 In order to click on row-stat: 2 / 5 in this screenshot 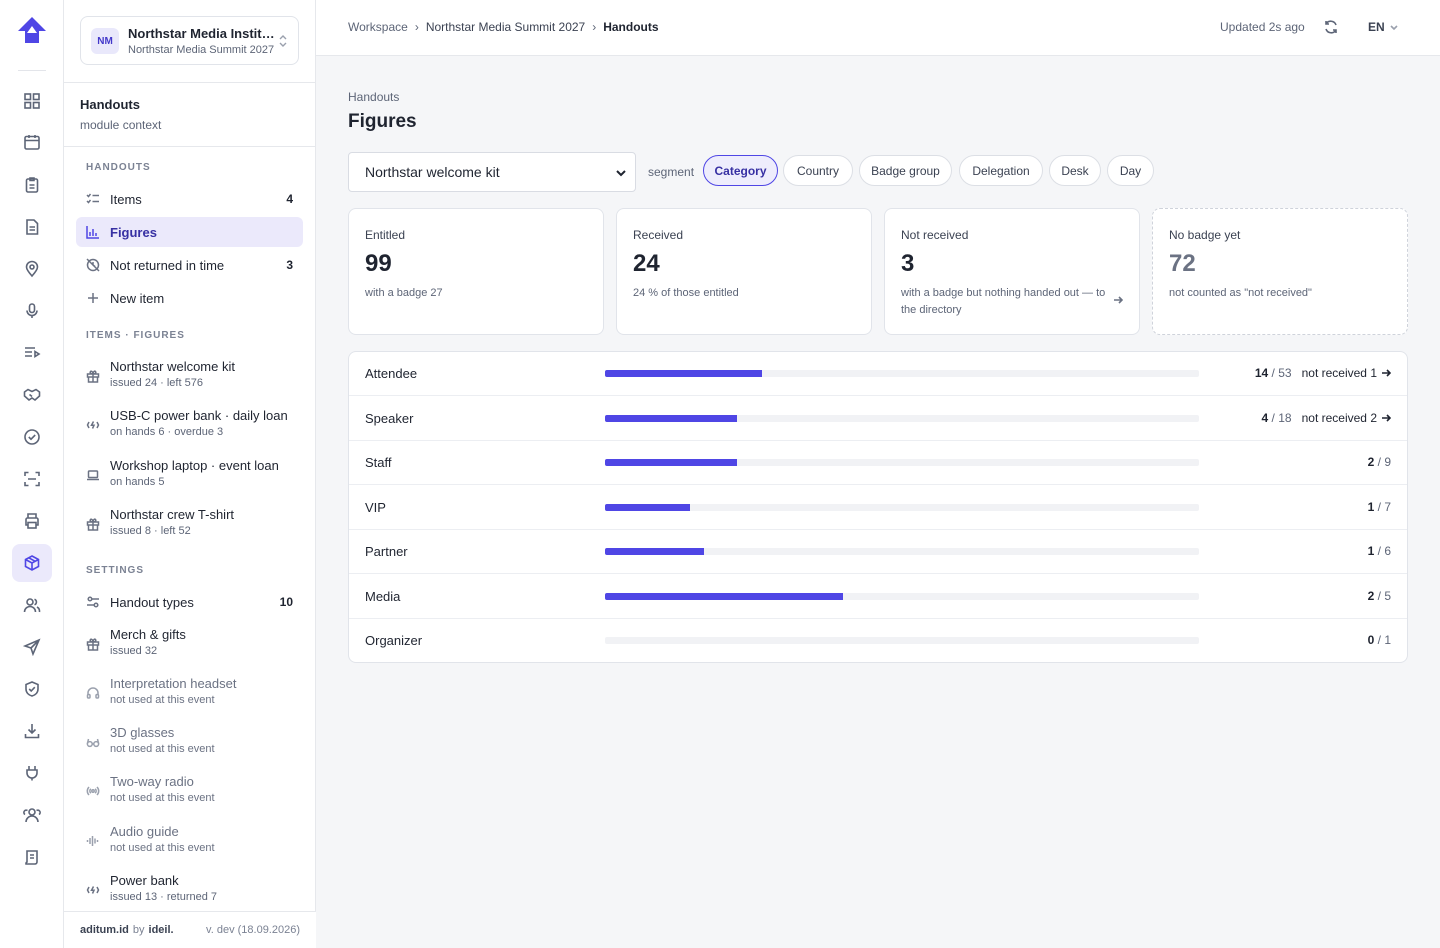, I will do `click(1379, 596)`.